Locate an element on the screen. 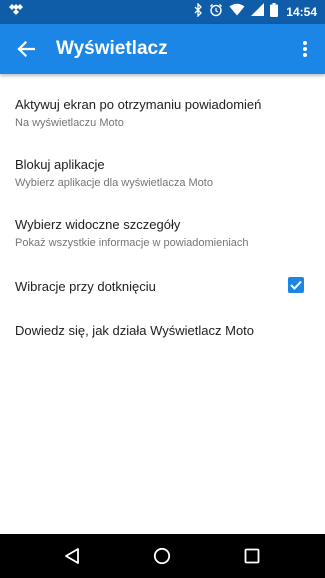  setting-learn-more: Dowiedz się, jak działa Wyświetlacz Moto is located at coordinates (162, 332).